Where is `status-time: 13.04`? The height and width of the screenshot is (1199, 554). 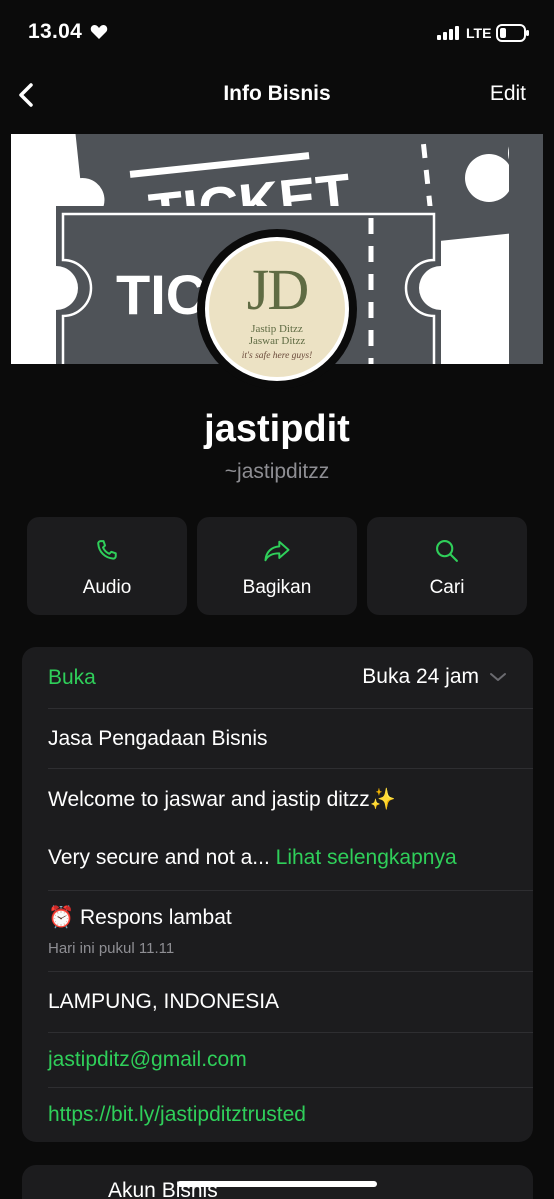
status-time: 13.04 is located at coordinates (55, 31).